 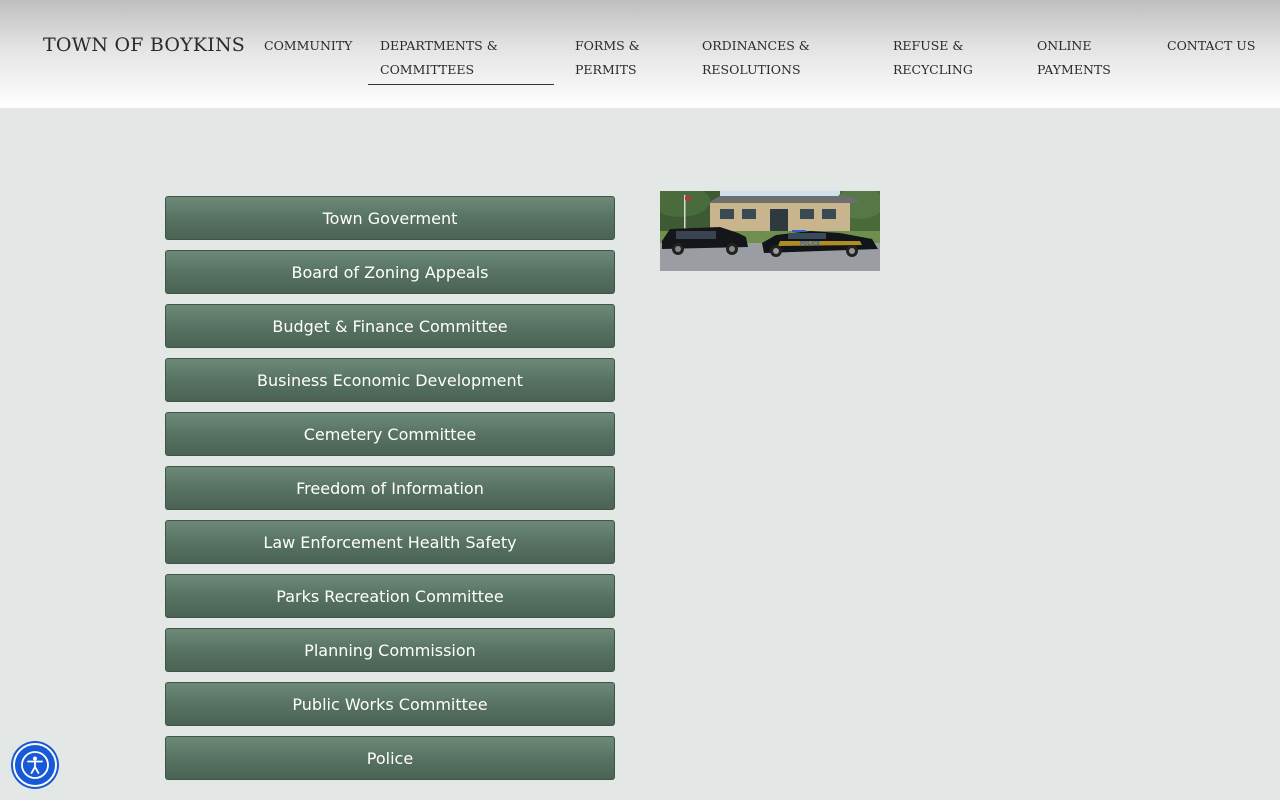 I want to click on public-works-committee-button: Public Works Committee, so click(x=390, y=704).